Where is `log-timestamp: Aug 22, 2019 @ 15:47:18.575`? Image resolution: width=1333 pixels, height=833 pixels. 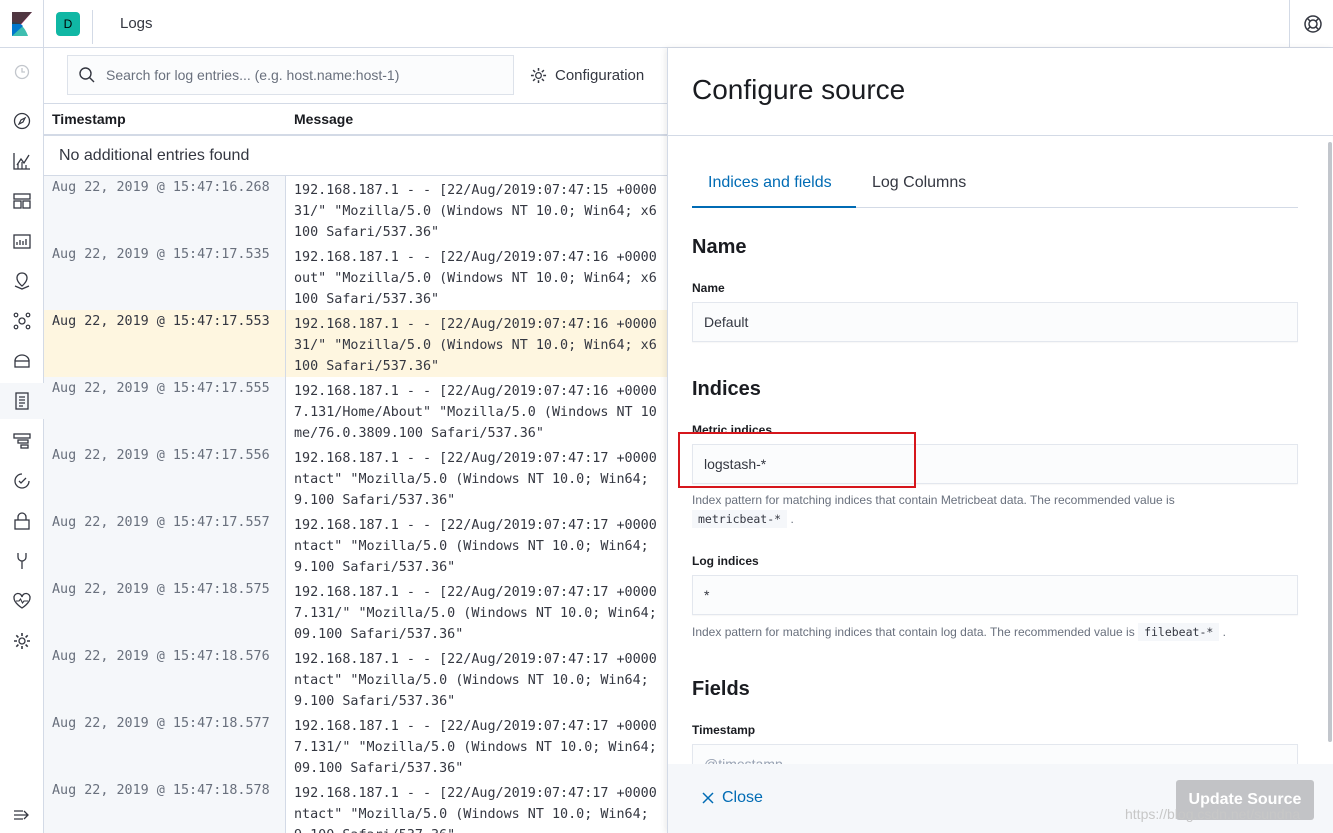 log-timestamp: Aug 22, 2019 @ 15:47:18.575 is located at coordinates (165, 611).